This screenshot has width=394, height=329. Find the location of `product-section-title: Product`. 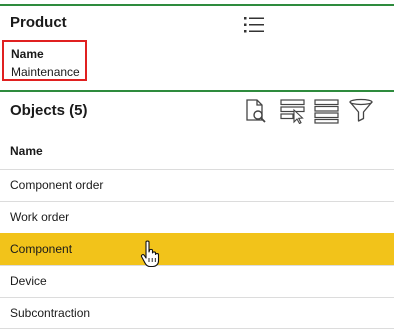

product-section-title: Product is located at coordinates (38, 22).